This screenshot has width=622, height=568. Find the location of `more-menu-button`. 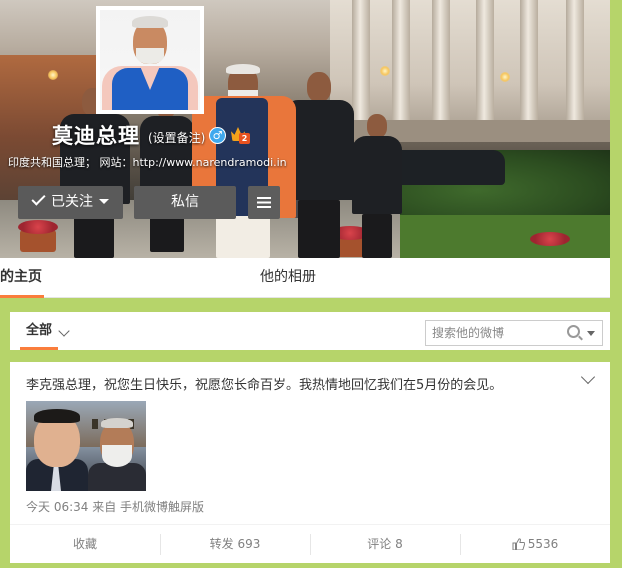

more-menu-button is located at coordinates (264, 202).